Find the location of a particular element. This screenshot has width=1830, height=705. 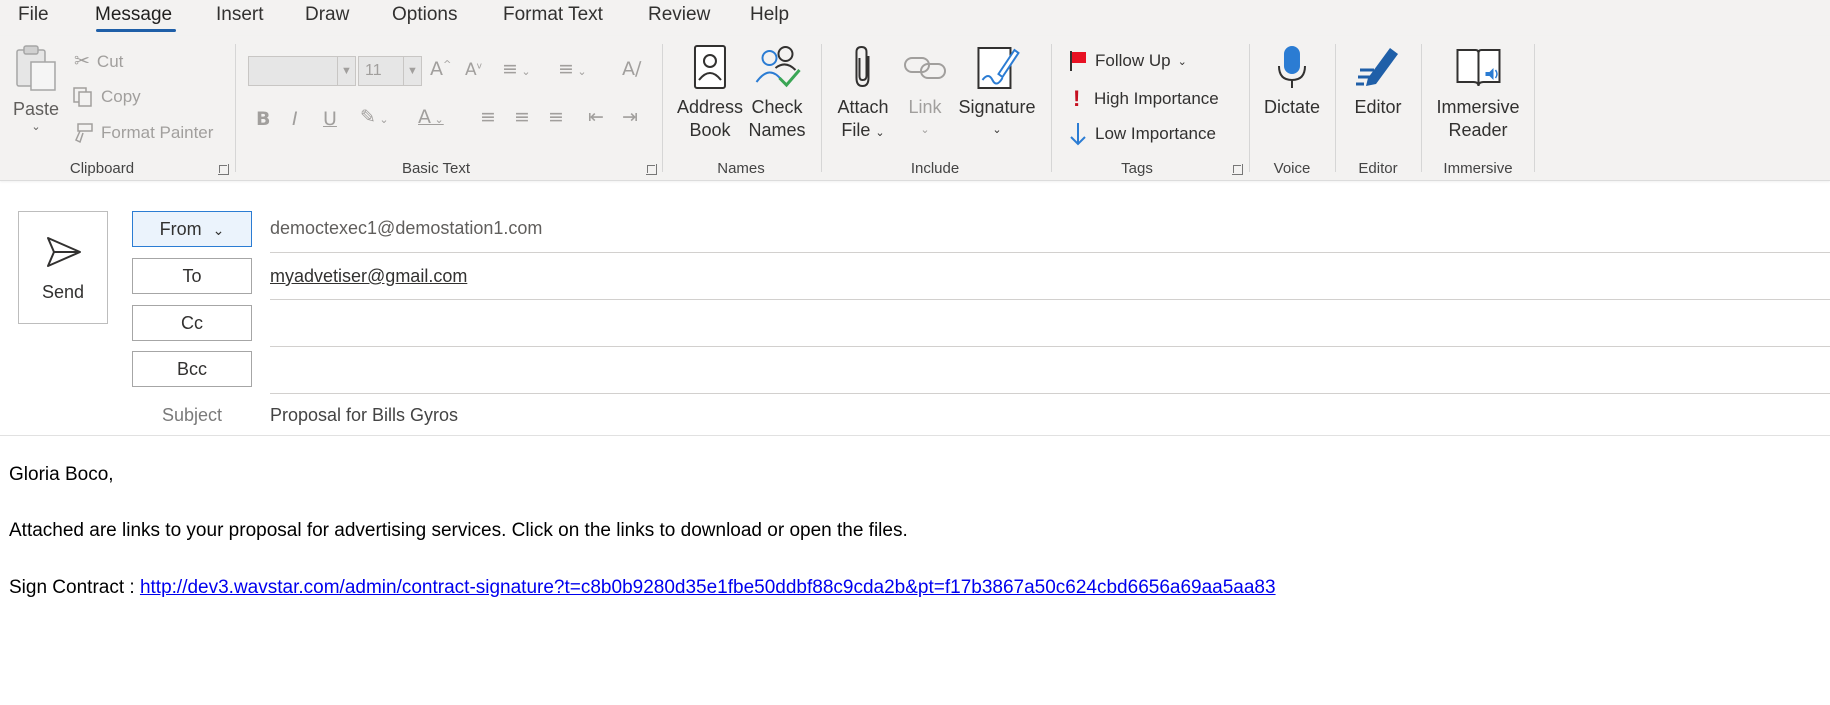

increase-indent-icon: ⇥ is located at coordinates (630, 117).